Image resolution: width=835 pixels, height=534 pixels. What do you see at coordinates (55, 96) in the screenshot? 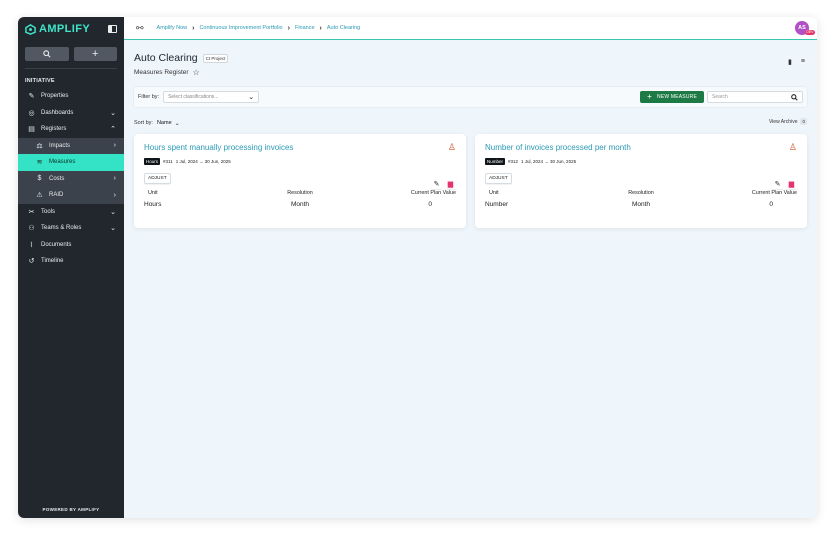
I see `sidebar-item-label: Properties` at bounding box center [55, 96].